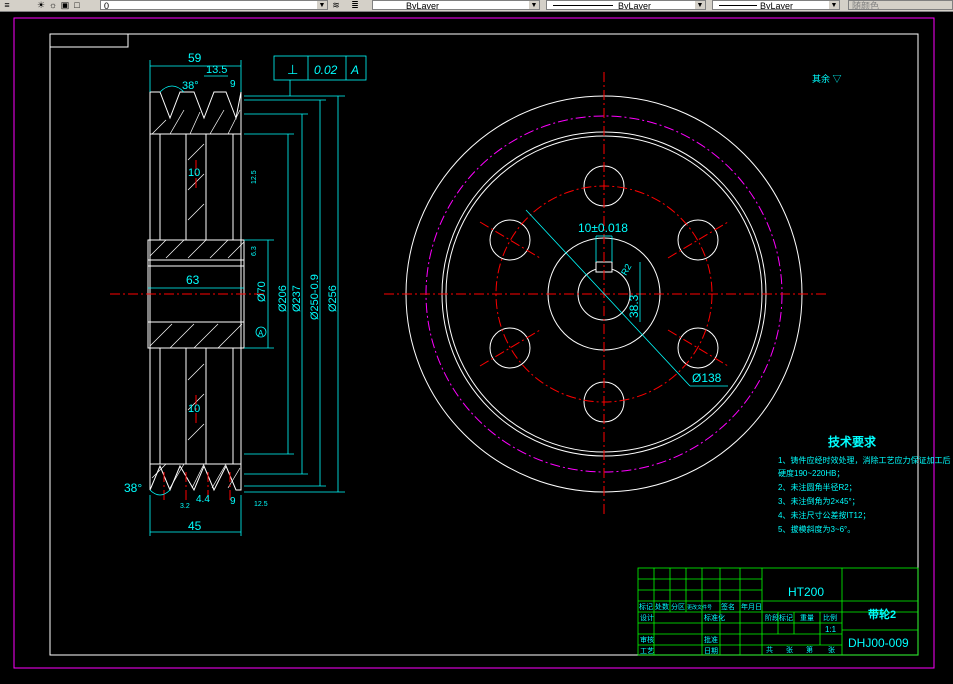 The width and height of the screenshot is (953, 684). Describe the element at coordinates (297, 298) in the screenshot. I see `dim-d237: Ø237` at that location.